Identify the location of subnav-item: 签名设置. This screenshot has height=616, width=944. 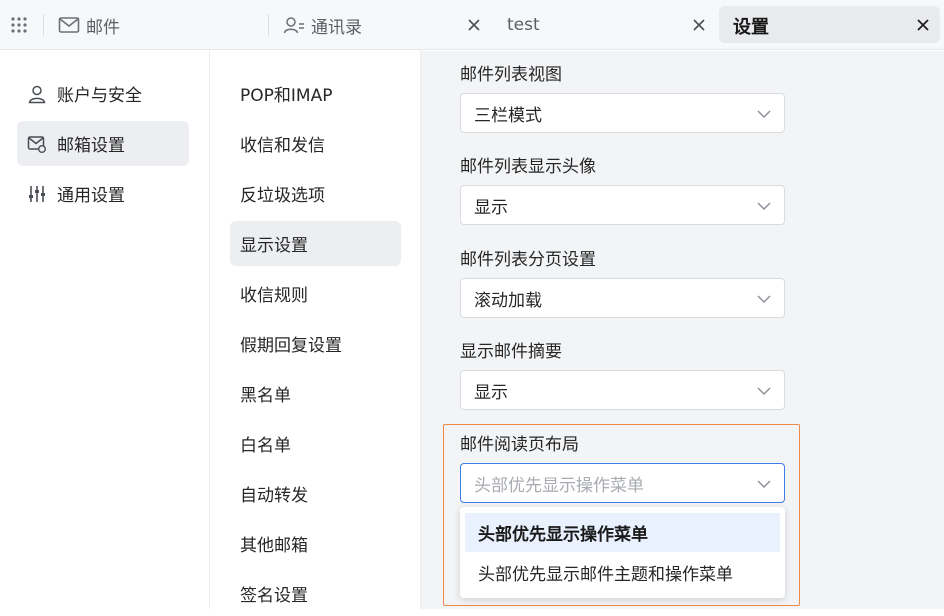
(315, 593).